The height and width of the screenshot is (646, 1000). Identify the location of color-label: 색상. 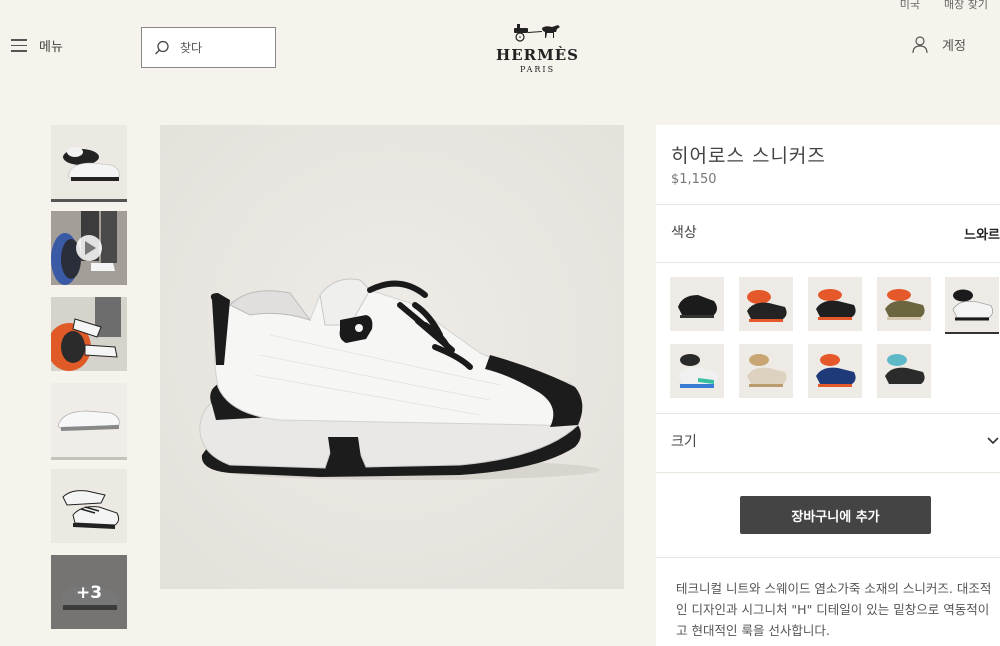
(684, 233).